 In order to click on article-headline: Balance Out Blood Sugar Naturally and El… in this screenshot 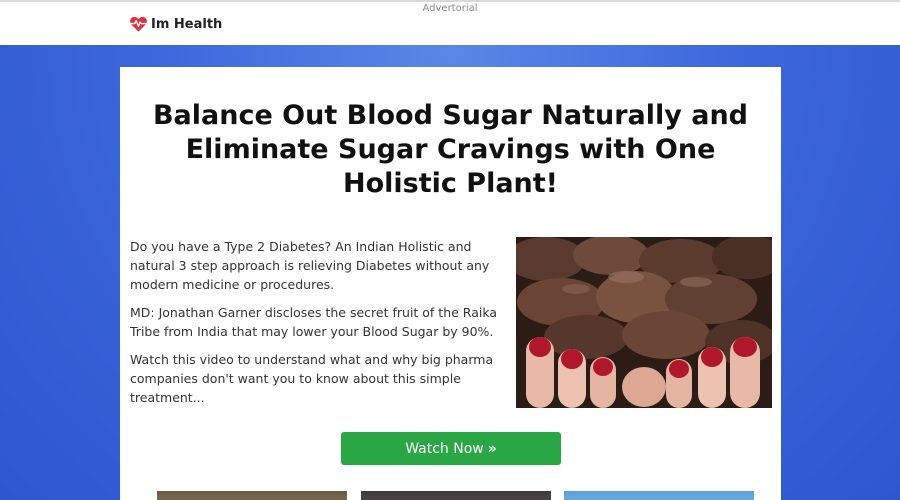, I will do `click(450, 149)`.